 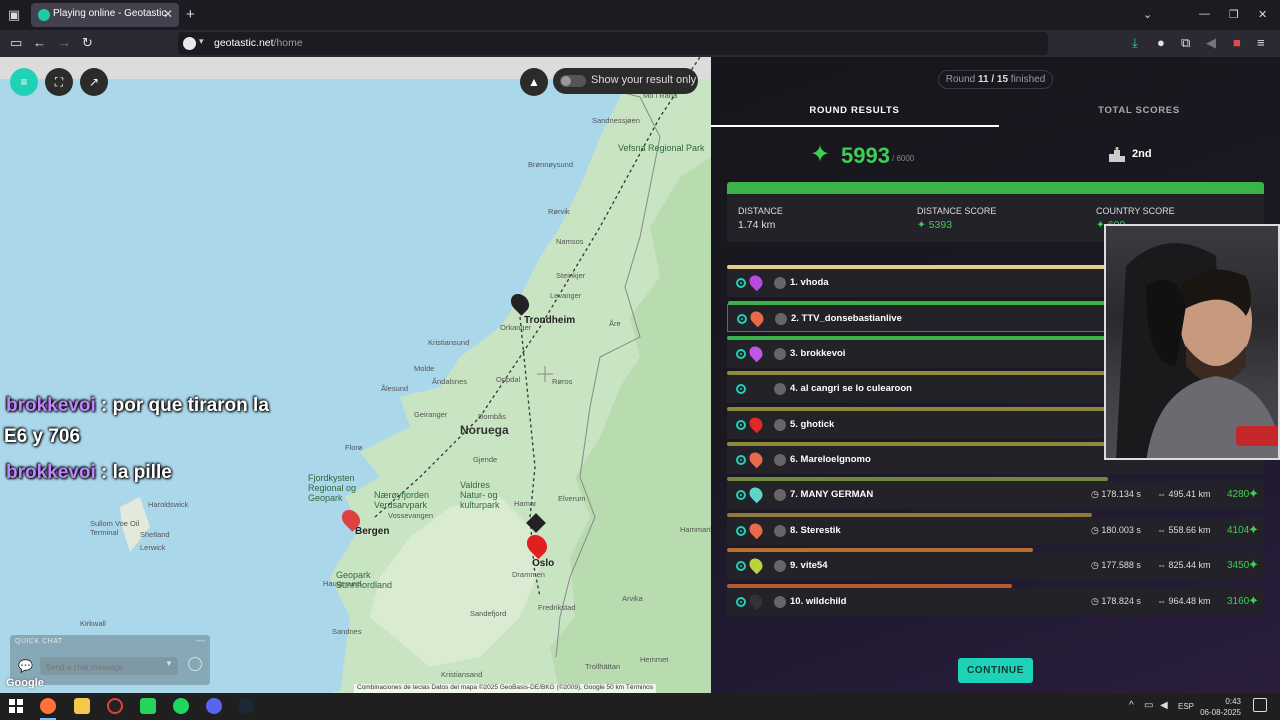 What do you see at coordinates (613, 43) in the screenshot?
I see `url-bar: ▾ geotastic.net/home` at bounding box center [613, 43].